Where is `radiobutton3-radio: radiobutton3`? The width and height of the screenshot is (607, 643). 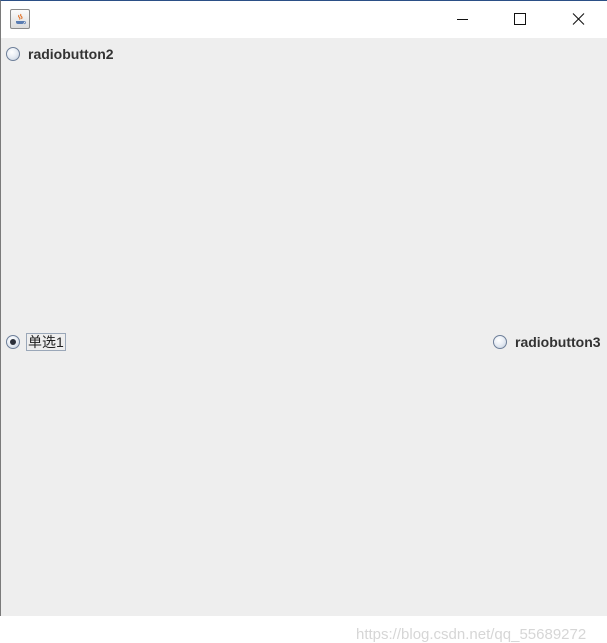 radiobutton3-radio: radiobutton3 is located at coordinates (547, 342).